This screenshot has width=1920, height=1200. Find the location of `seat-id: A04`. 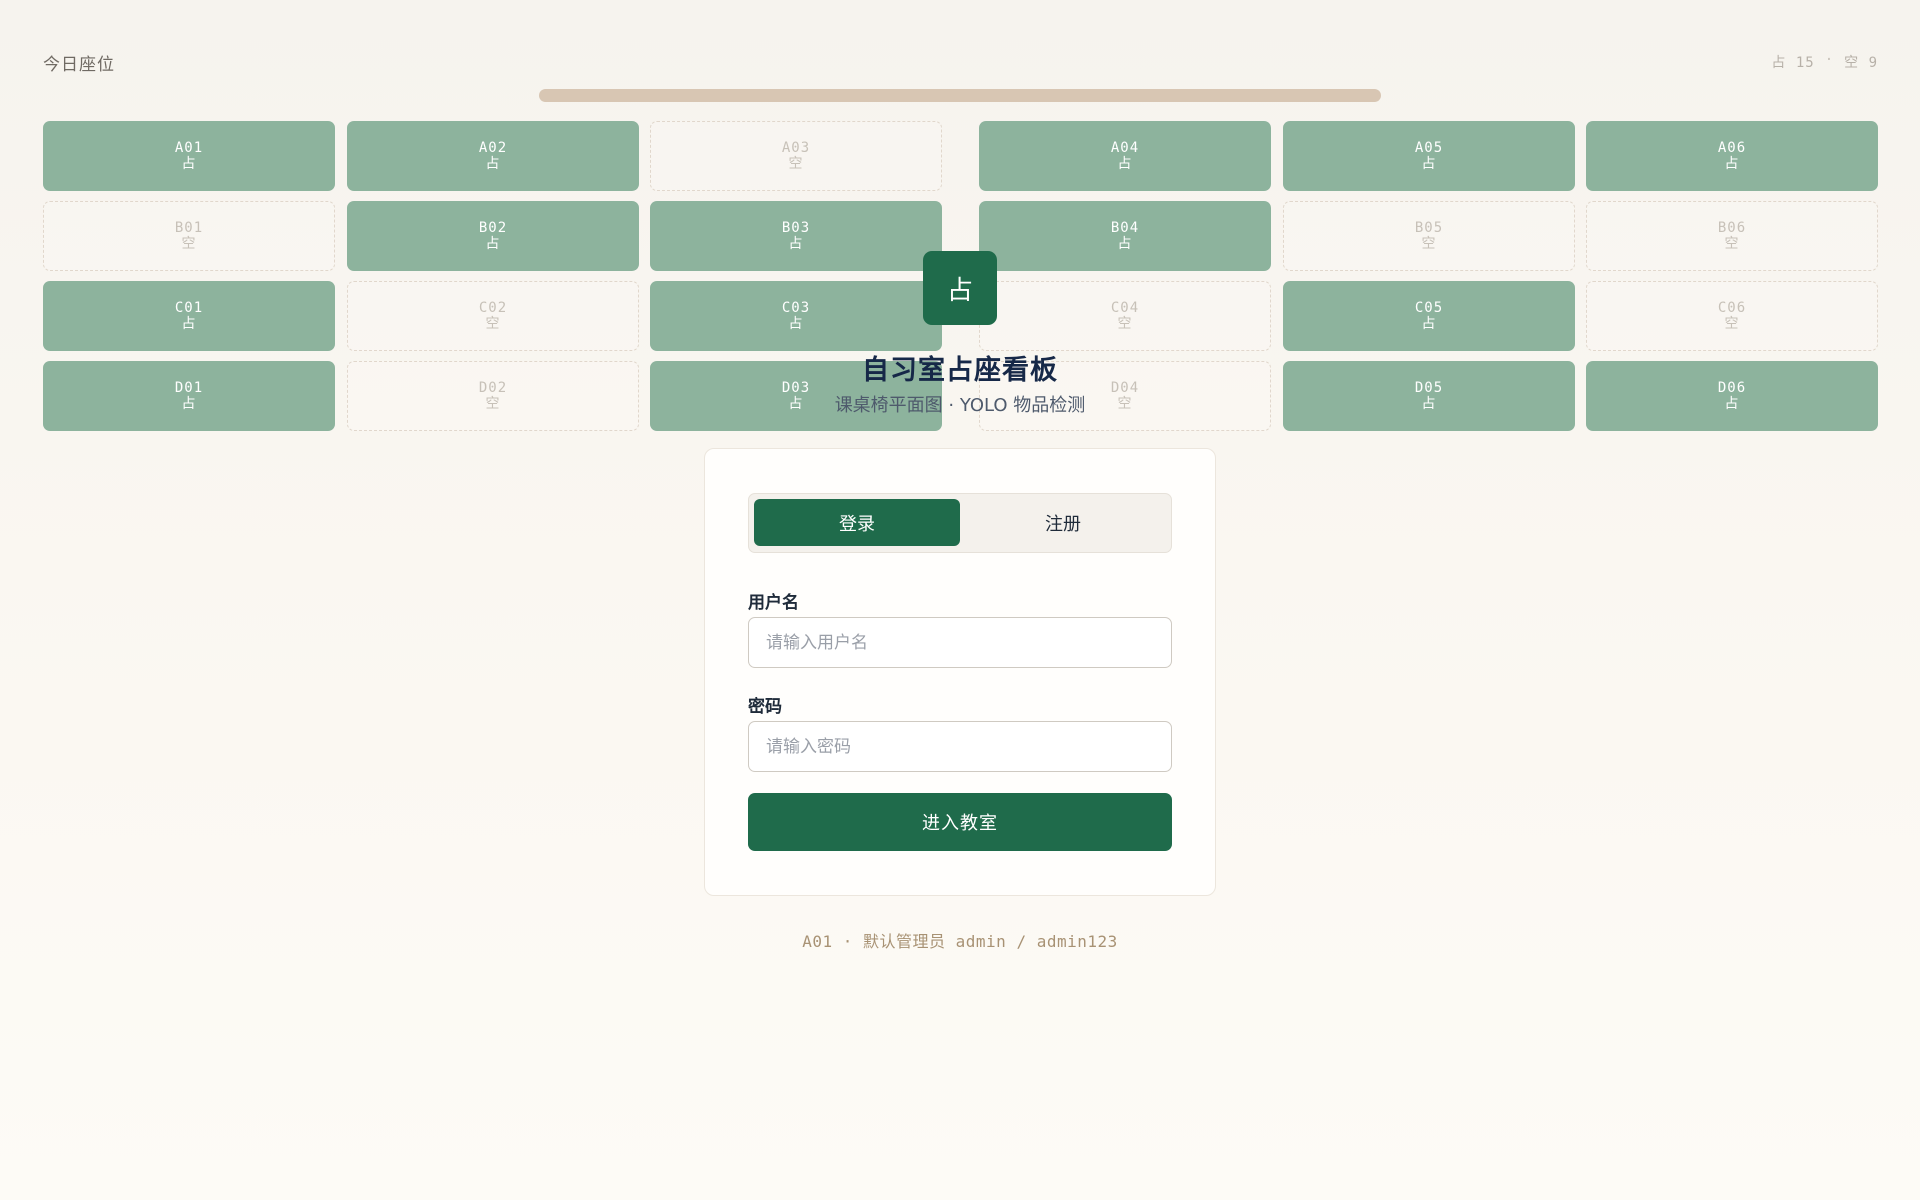

seat-id: A04 is located at coordinates (1125, 148).